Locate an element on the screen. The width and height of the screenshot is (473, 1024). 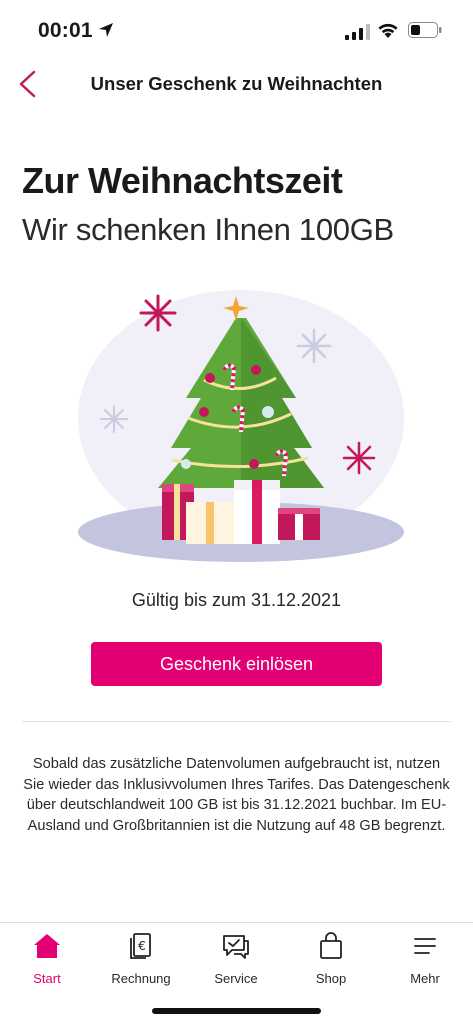
status-bar: 00:01 is located at coordinates (236, 30).